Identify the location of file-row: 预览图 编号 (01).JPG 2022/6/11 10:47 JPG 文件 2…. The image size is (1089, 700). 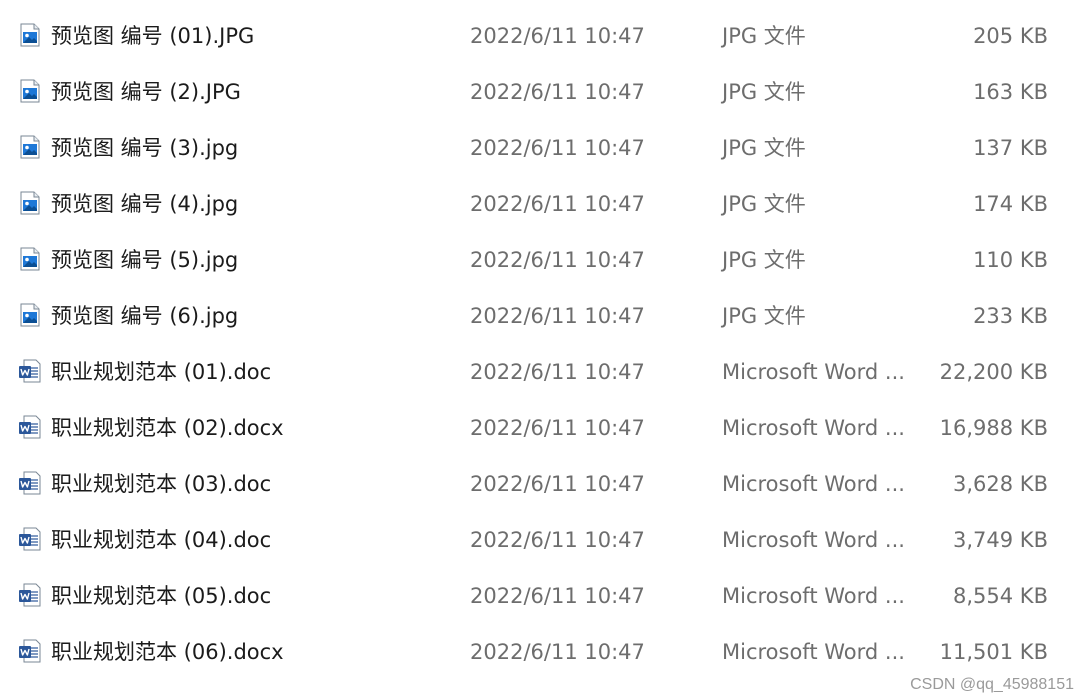
(544, 36).